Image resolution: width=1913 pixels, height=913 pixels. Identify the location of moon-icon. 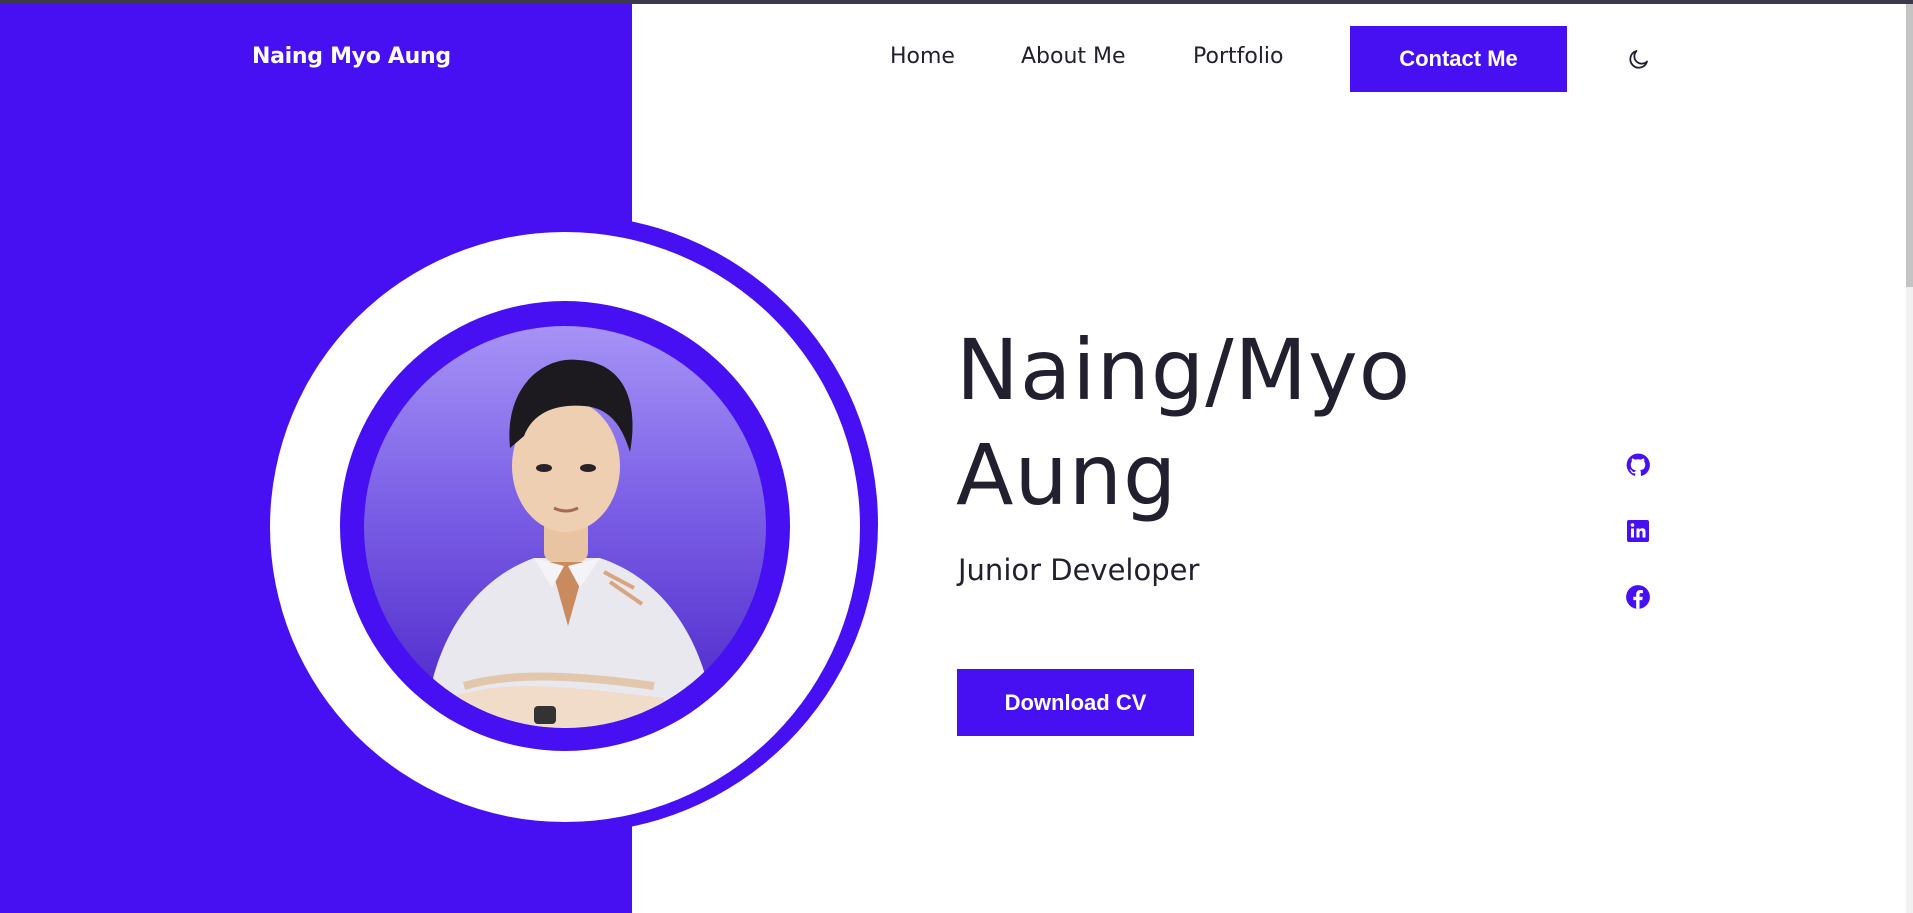
(1638, 59).